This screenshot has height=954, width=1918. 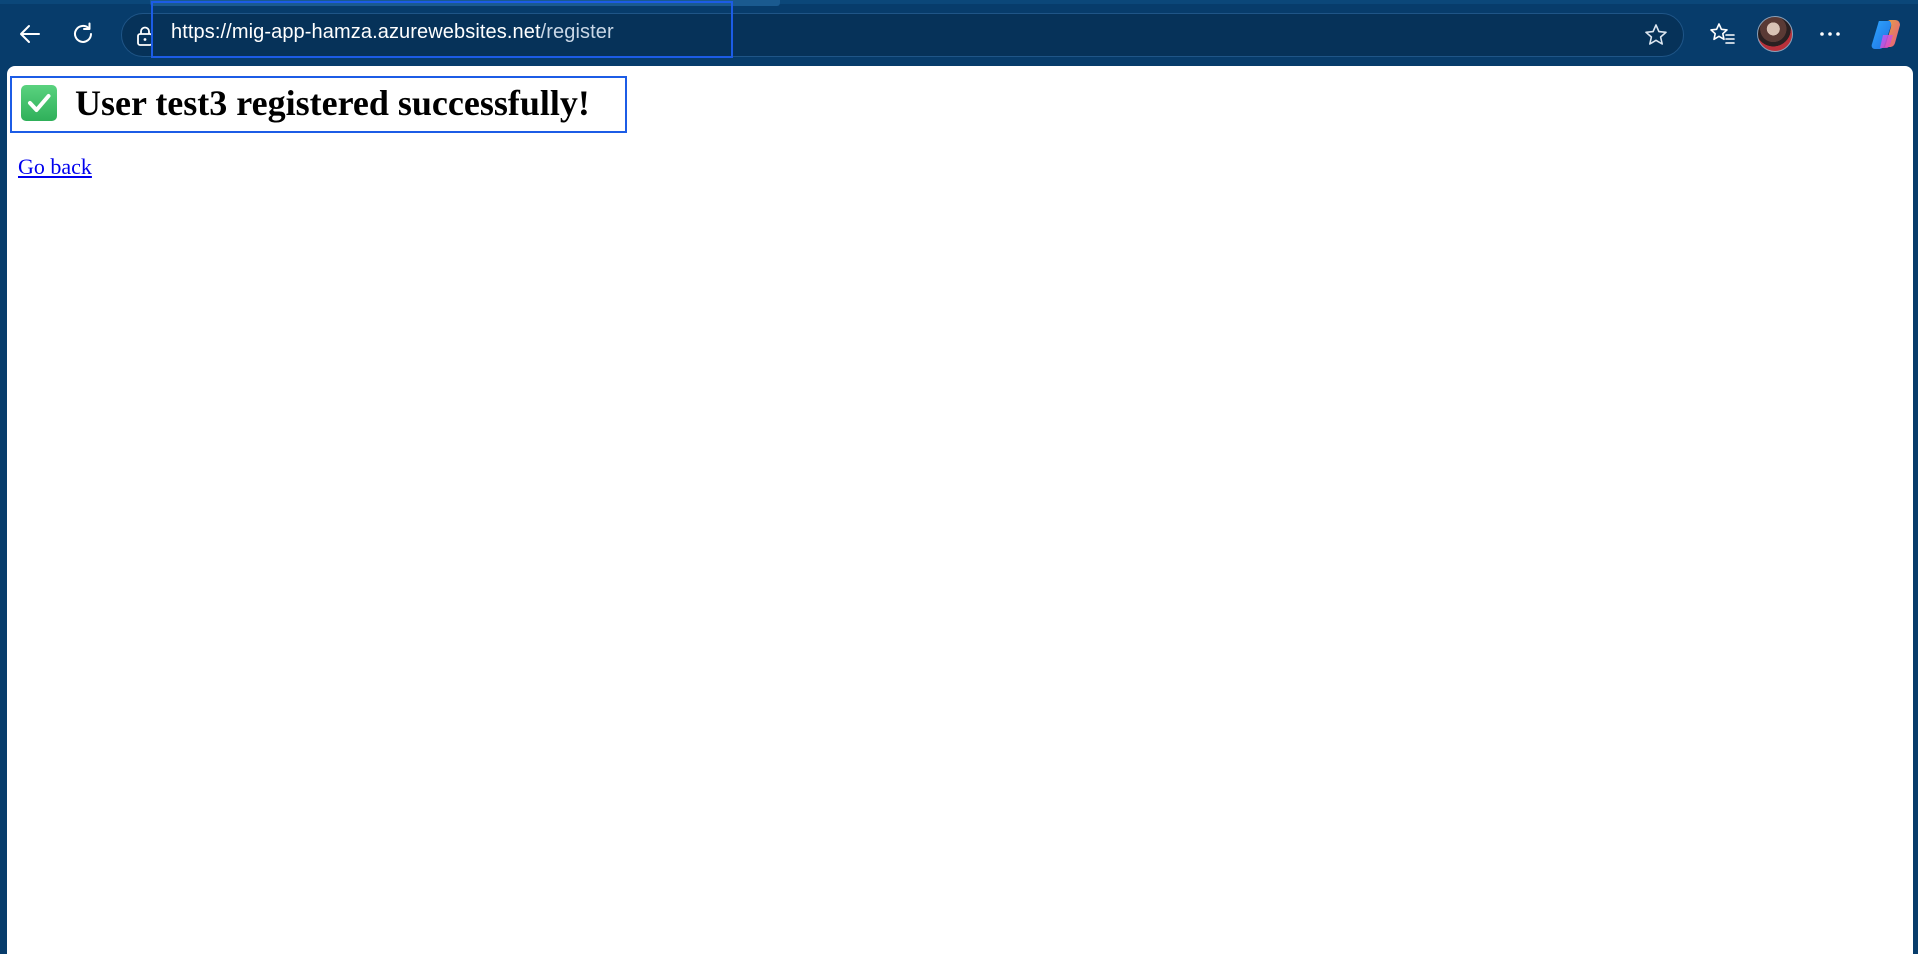 I want to click on more-menu-button, so click(x=1830, y=34).